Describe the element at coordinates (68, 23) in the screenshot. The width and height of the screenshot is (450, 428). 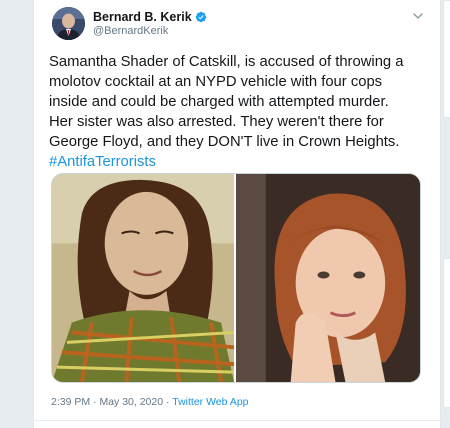
I see `avatar` at that location.